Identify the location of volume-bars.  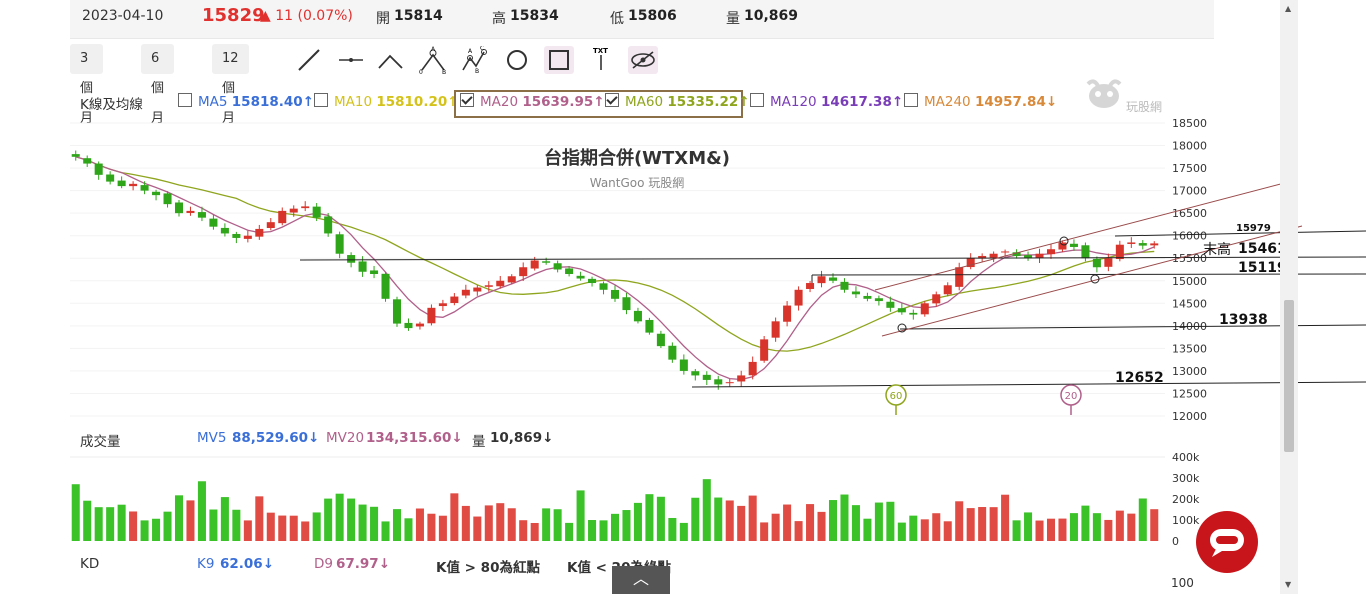
(615, 510).